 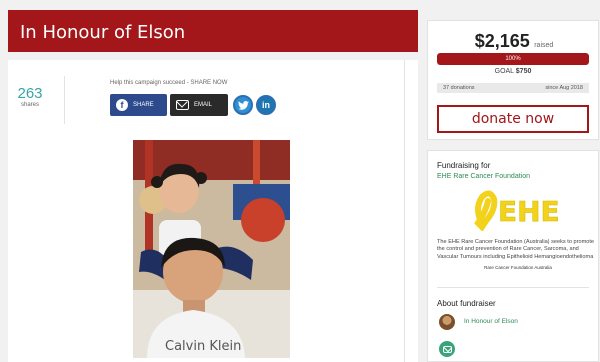 I want to click on twitter-icon, so click(x=243, y=105).